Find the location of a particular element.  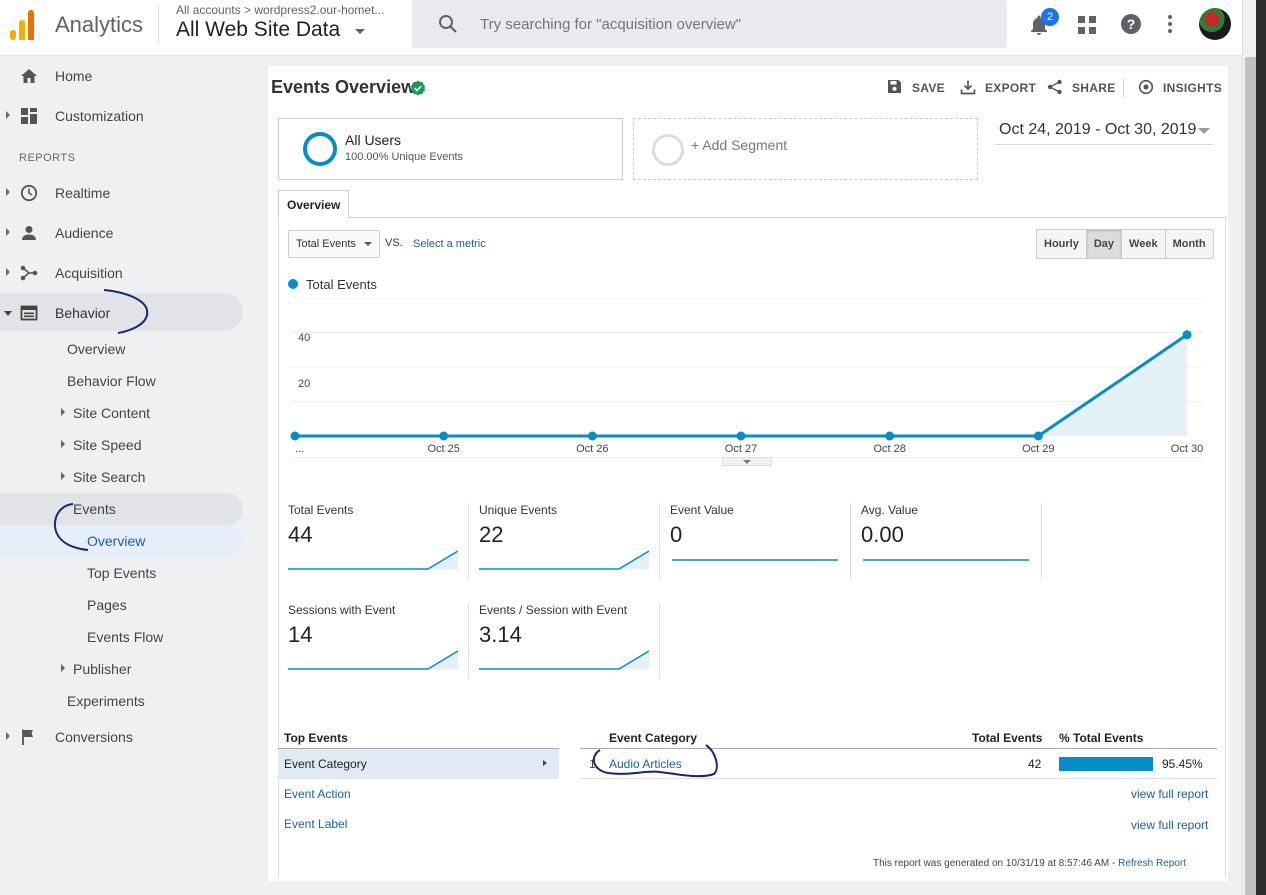

sidebar-item-label: Site Speed is located at coordinates (107, 445).